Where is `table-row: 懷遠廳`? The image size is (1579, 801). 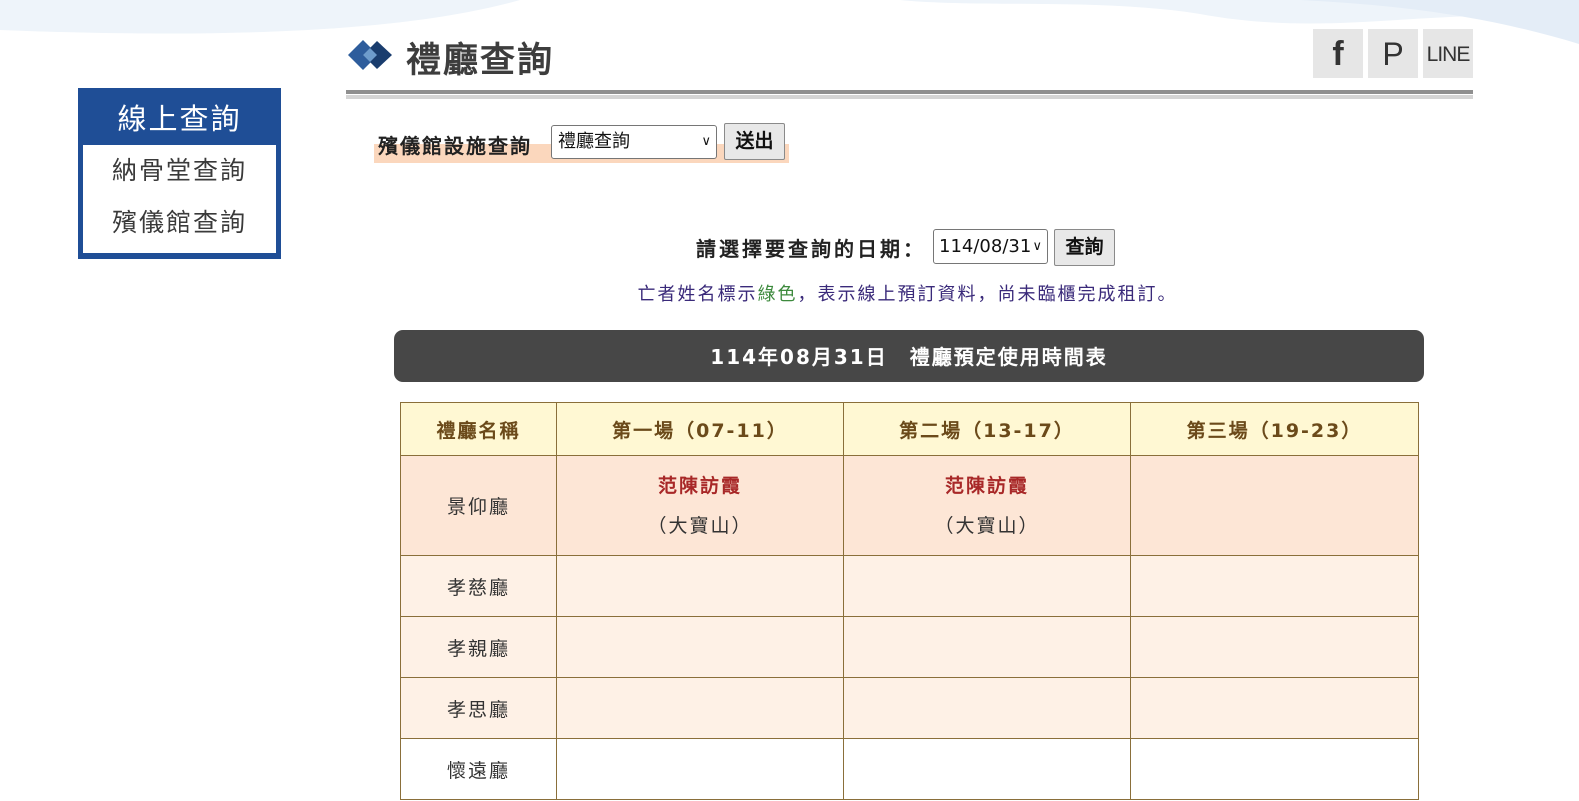
table-row: 懷遠廳 is located at coordinates (909, 769).